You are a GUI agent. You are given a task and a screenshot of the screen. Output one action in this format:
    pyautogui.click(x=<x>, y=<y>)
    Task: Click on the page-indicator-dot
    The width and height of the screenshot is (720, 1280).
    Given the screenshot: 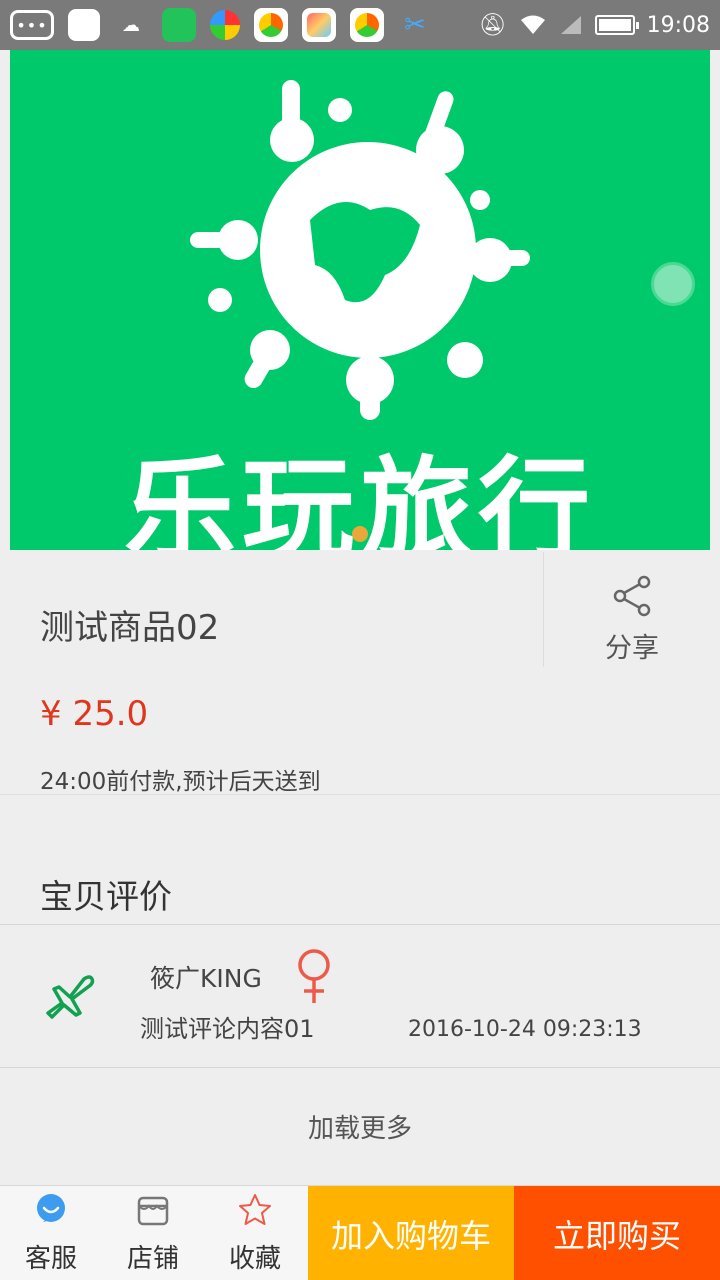 What is the action you would take?
    pyautogui.click(x=360, y=534)
    